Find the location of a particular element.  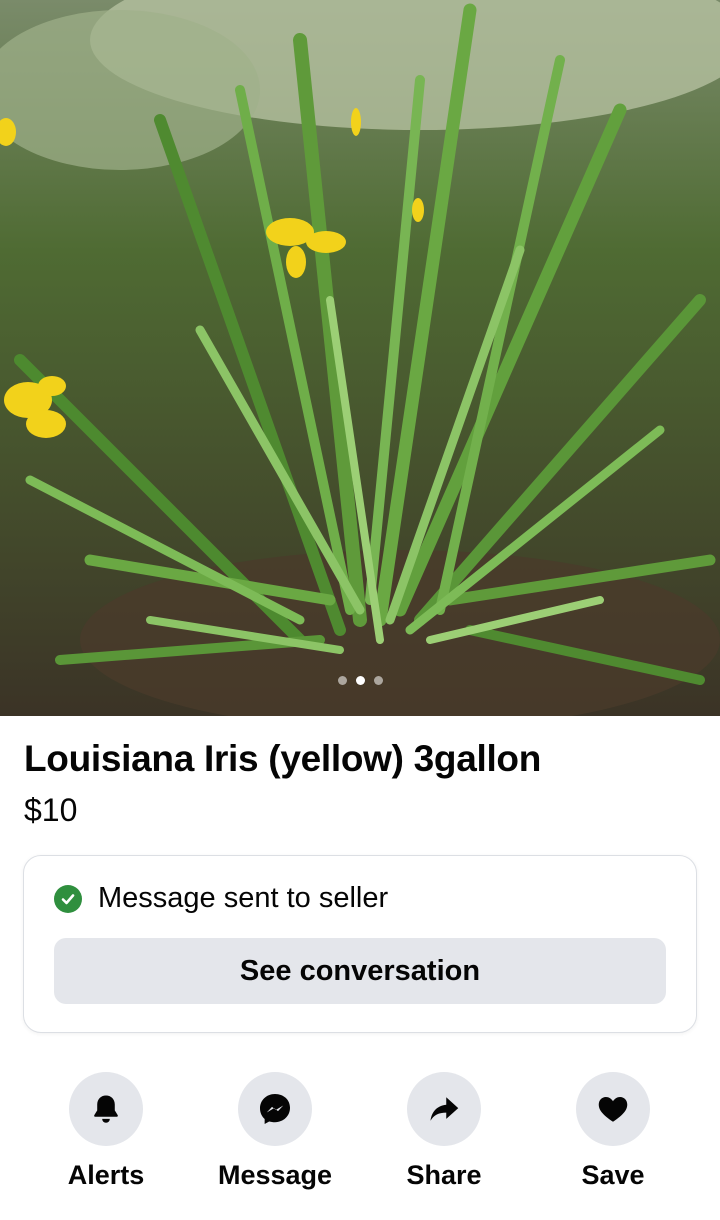

message-label: Message is located at coordinates (275, 1175).